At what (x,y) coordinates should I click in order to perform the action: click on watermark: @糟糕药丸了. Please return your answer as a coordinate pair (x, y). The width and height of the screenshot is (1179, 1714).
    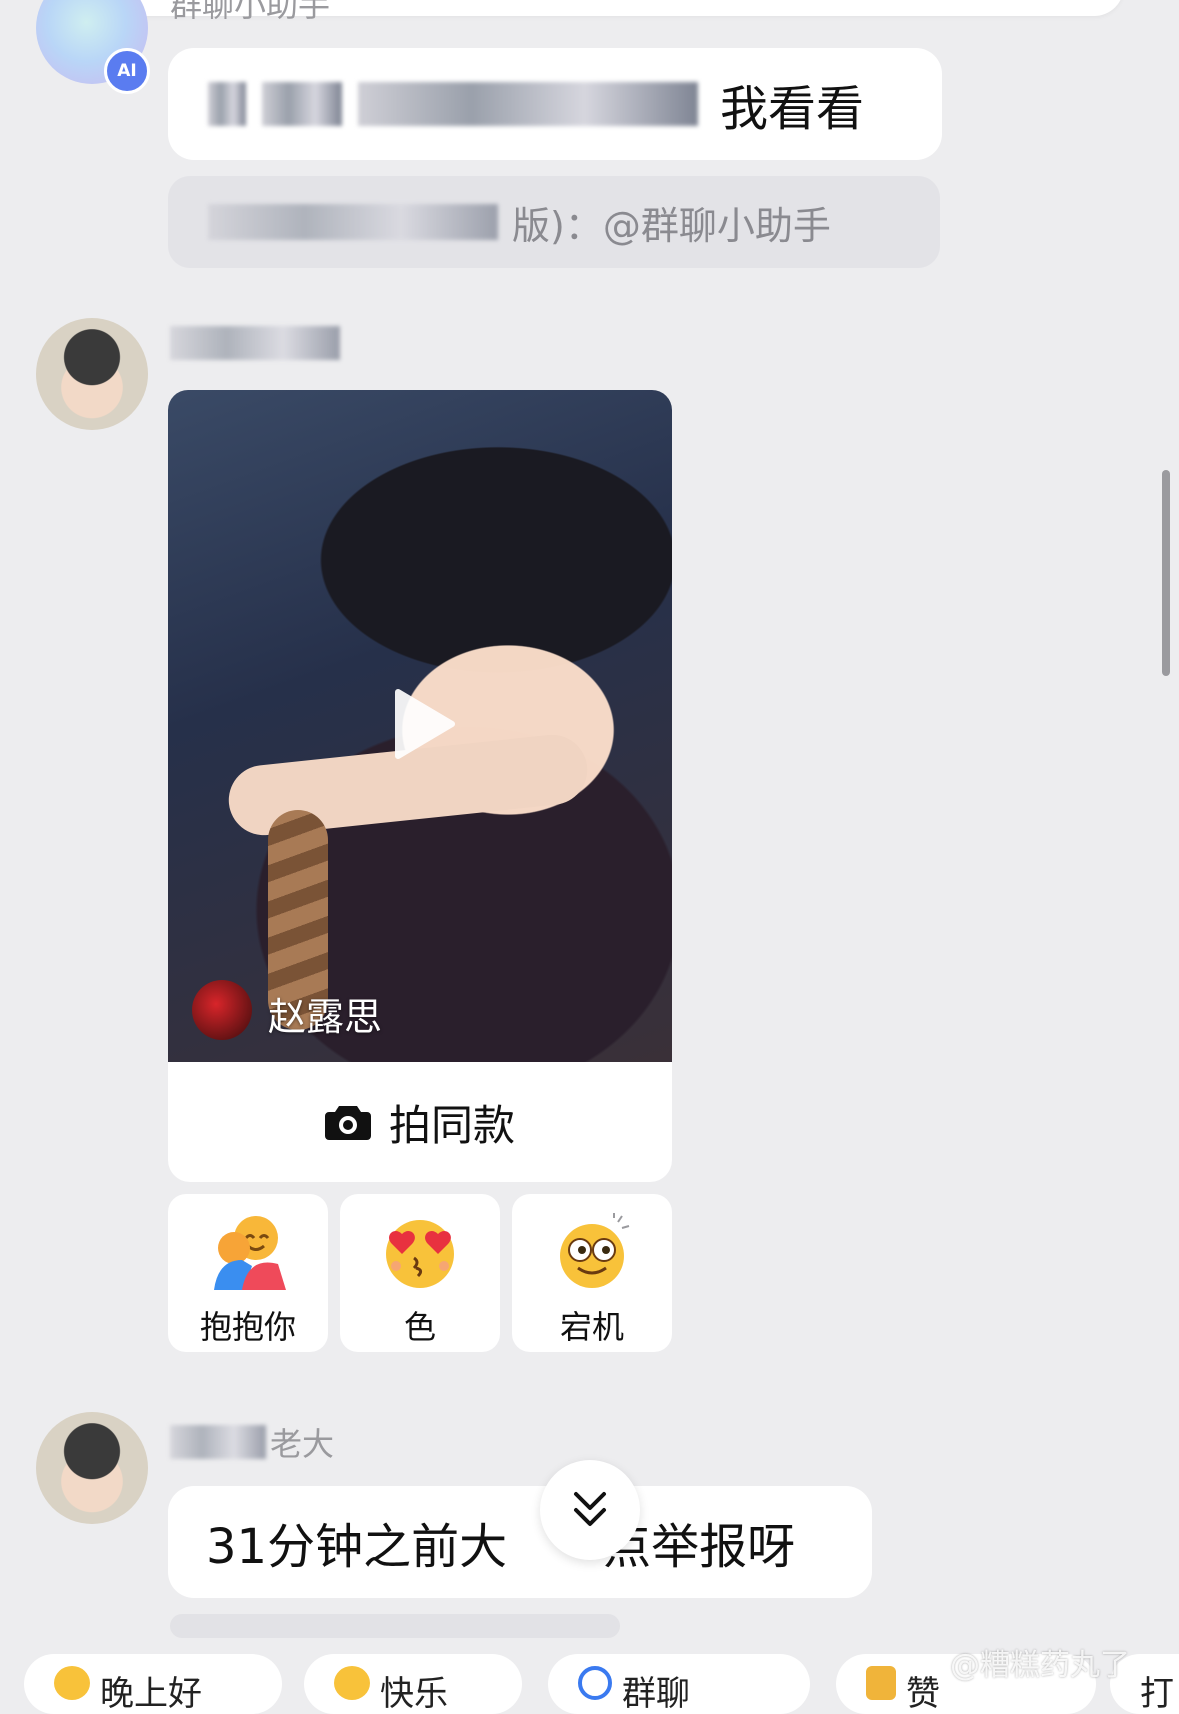
    Looking at the image, I should click on (1040, 1665).